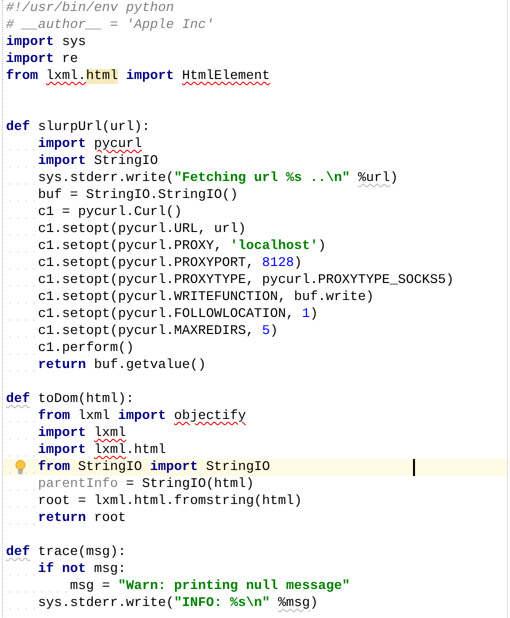  What do you see at coordinates (110, 25) in the screenshot?
I see `code-line: # __author__ = 'Apple Inc'` at bounding box center [110, 25].